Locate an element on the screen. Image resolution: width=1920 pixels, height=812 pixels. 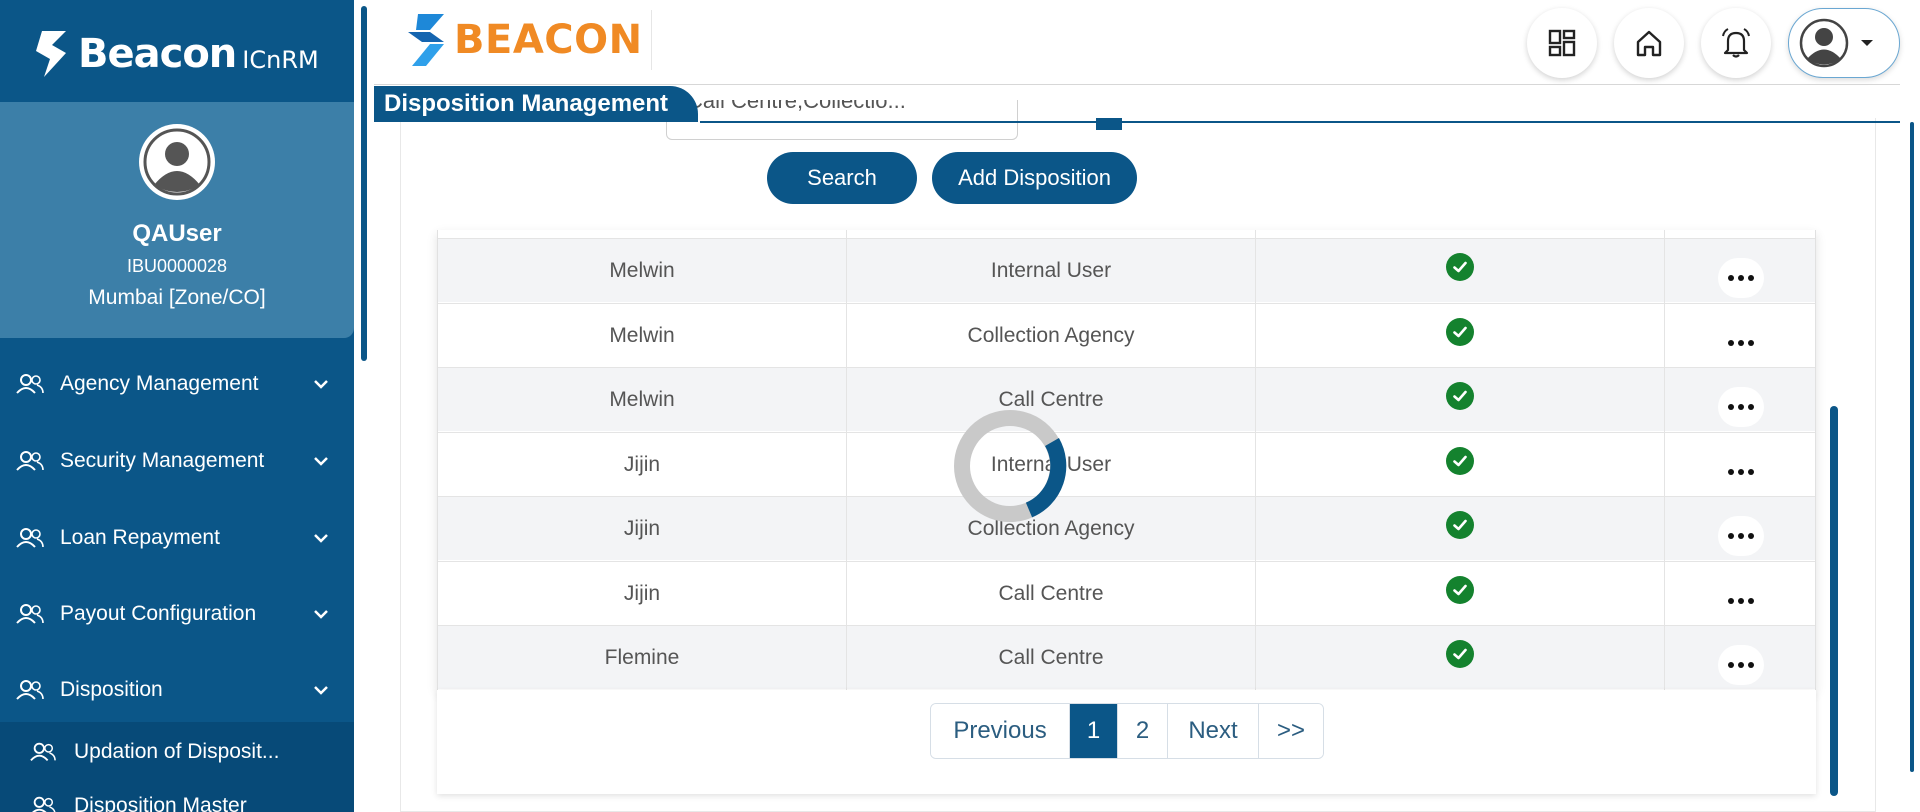
profile-card: QAUser IBU0000028 Mumbai [Zone/CO] is located at coordinates (177, 220).